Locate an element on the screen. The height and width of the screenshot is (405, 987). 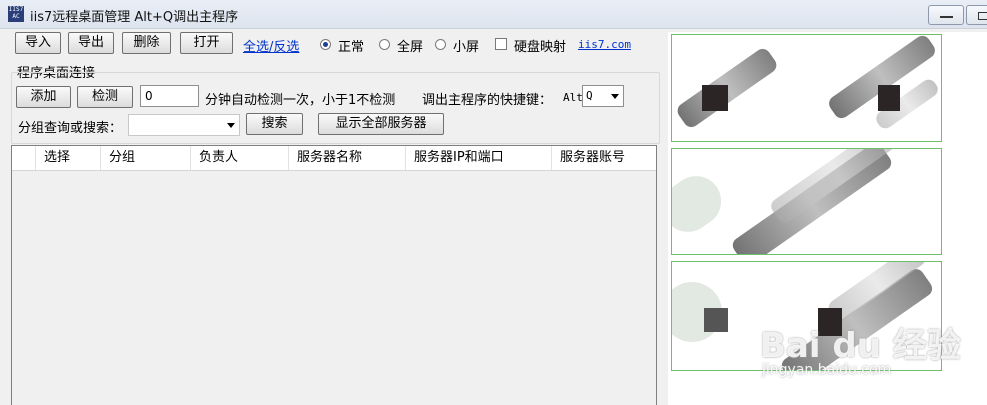
mode-small-radio is located at coordinates (440, 44).